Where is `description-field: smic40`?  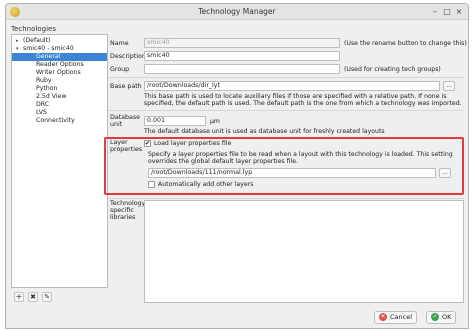 description-field: smic40 is located at coordinates (242, 56).